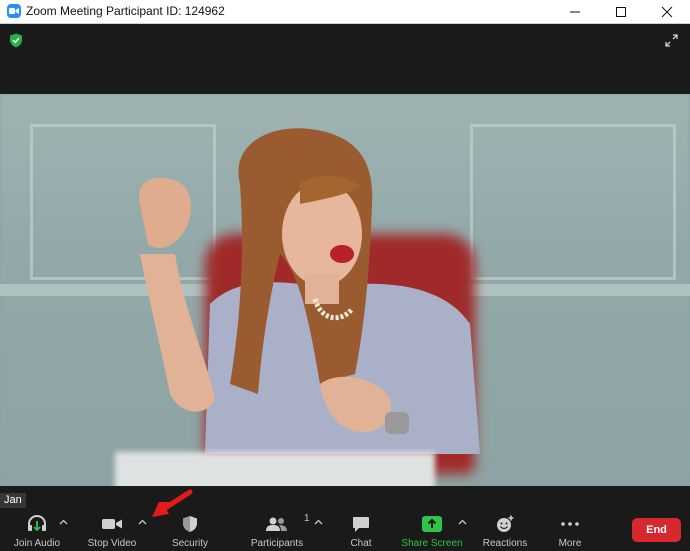 This screenshot has height=551, width=690. Describe the element at coordinates (432, 524) in the screenshot. I see `share-screen-icon` at that location.